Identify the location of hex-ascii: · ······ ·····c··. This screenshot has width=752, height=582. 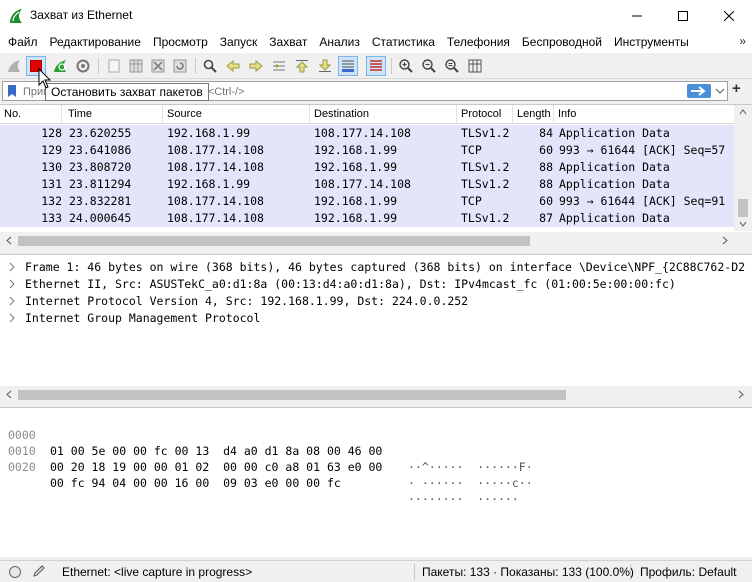
(470, 483).